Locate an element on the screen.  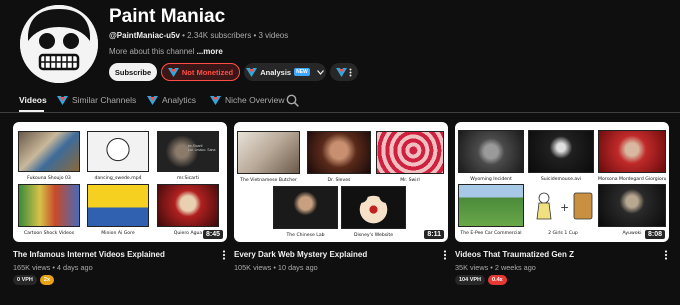
tile-image: + is located at coordinates (563, 205).